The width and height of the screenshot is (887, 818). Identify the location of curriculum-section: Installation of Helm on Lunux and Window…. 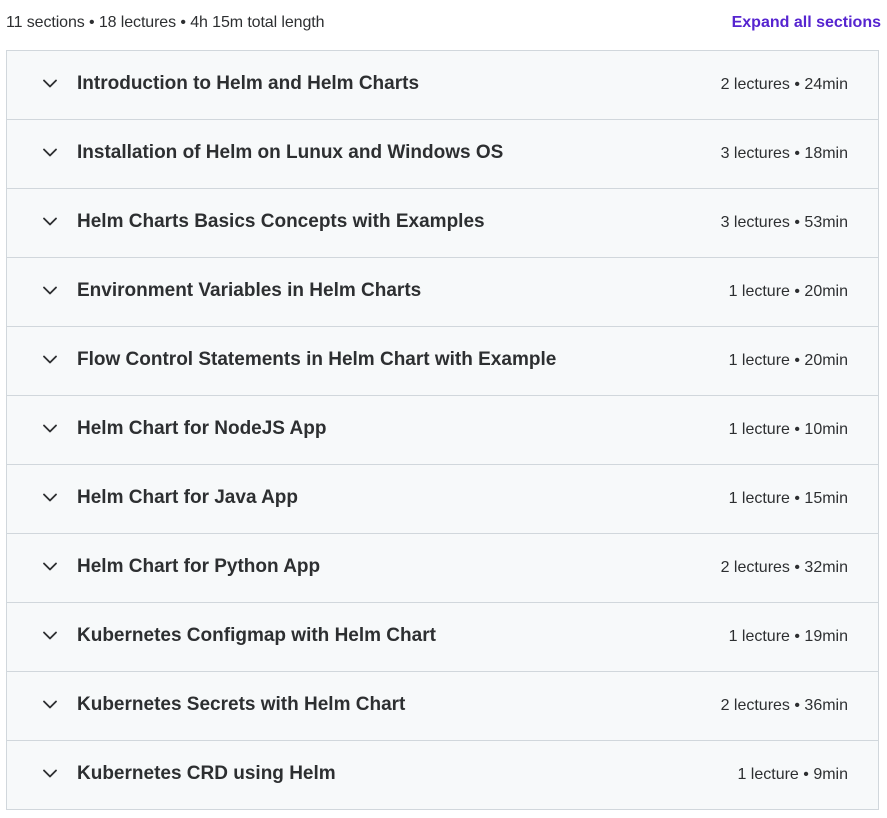
(442, 154).